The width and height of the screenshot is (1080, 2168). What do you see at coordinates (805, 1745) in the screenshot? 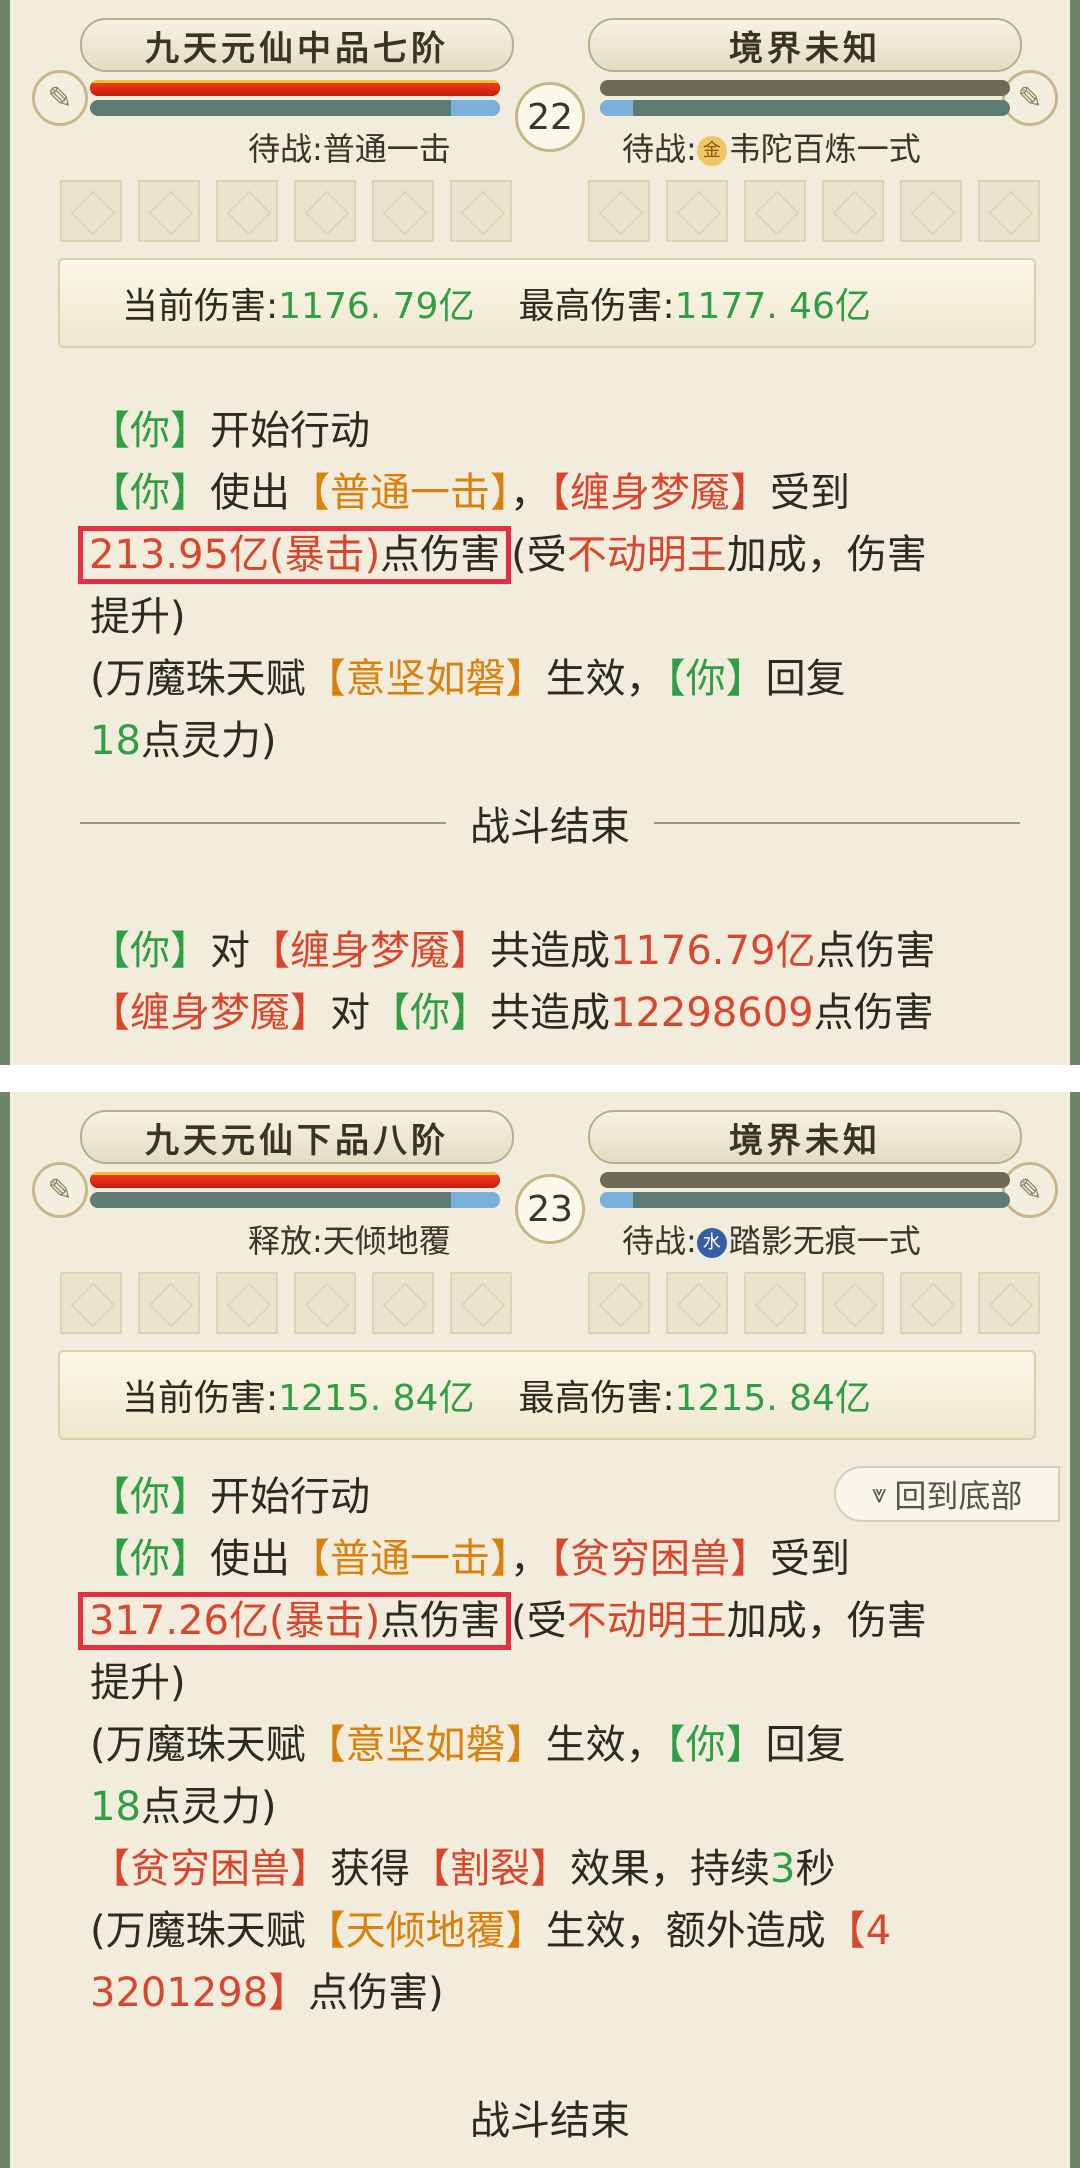
I see `log-text: 回复` at bounding box center [805, 1745].